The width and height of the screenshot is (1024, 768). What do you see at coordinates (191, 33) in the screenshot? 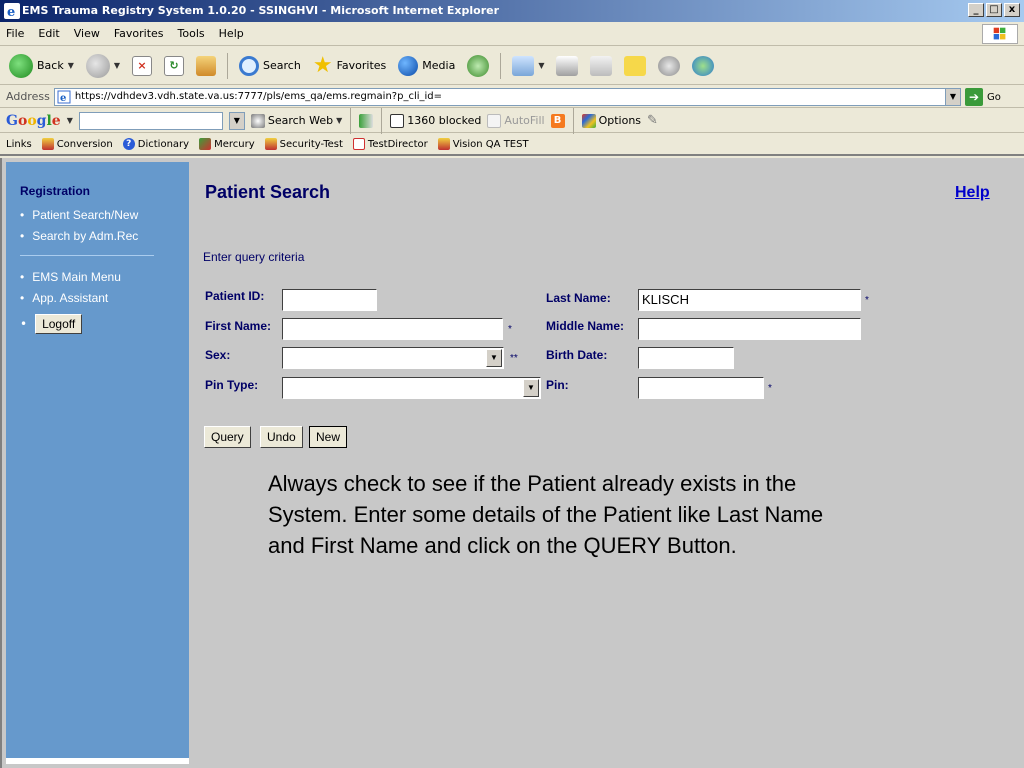
I see `menu-tools: Tools` at bounding box center [191, 33].